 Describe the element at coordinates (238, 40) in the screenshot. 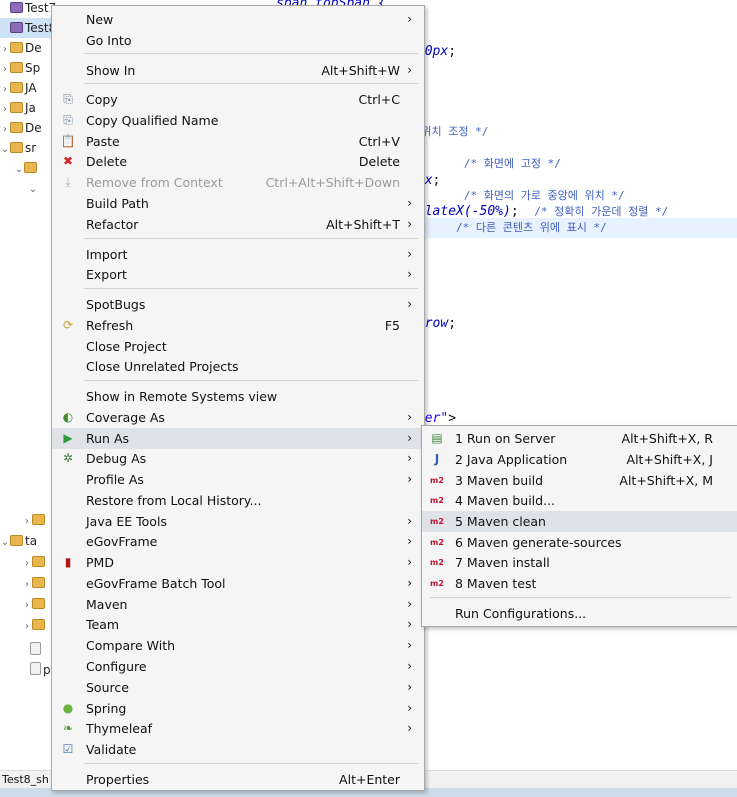

I see `menu-item-go-into: Go Into` at that location.